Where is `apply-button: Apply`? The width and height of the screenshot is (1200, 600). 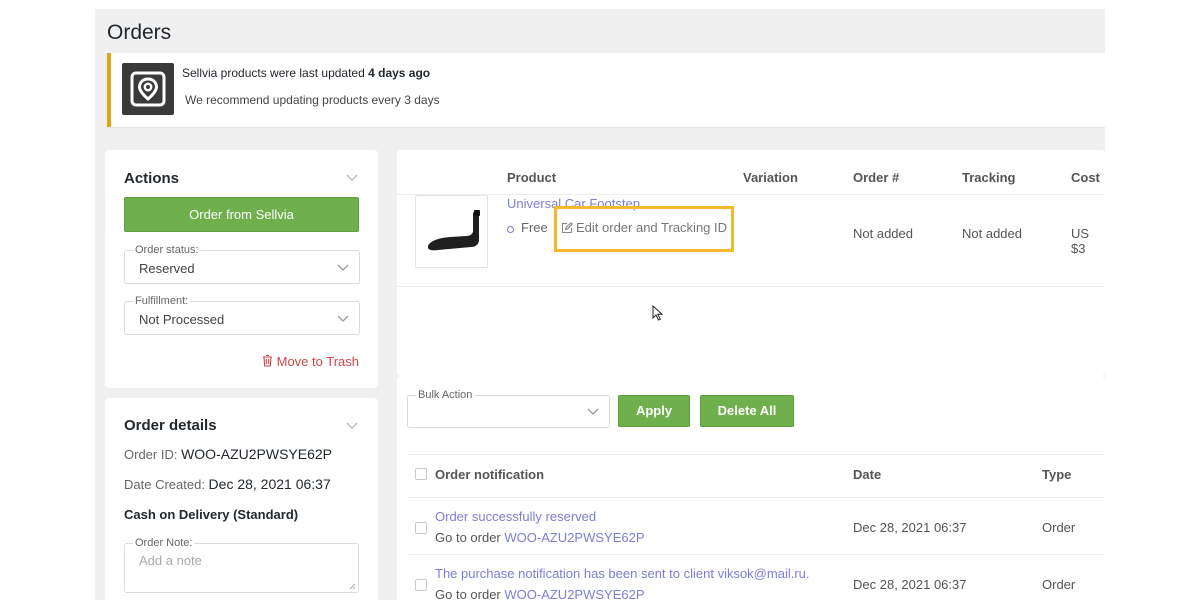 apply-button: Apply is located at coordinates (654, 411).